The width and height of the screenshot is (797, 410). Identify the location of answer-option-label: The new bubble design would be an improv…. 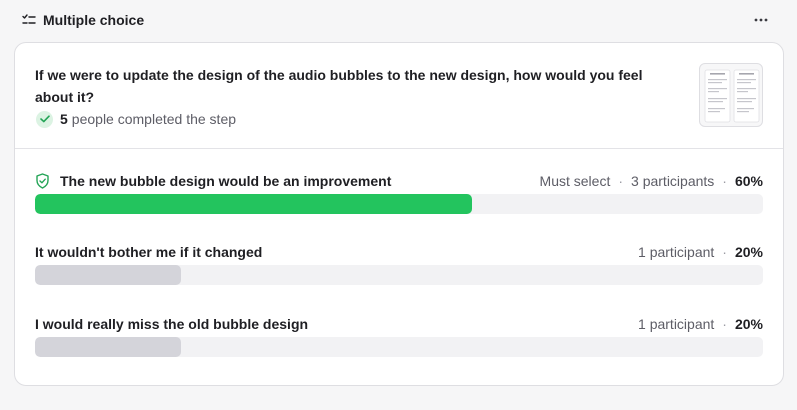
(226, 181).